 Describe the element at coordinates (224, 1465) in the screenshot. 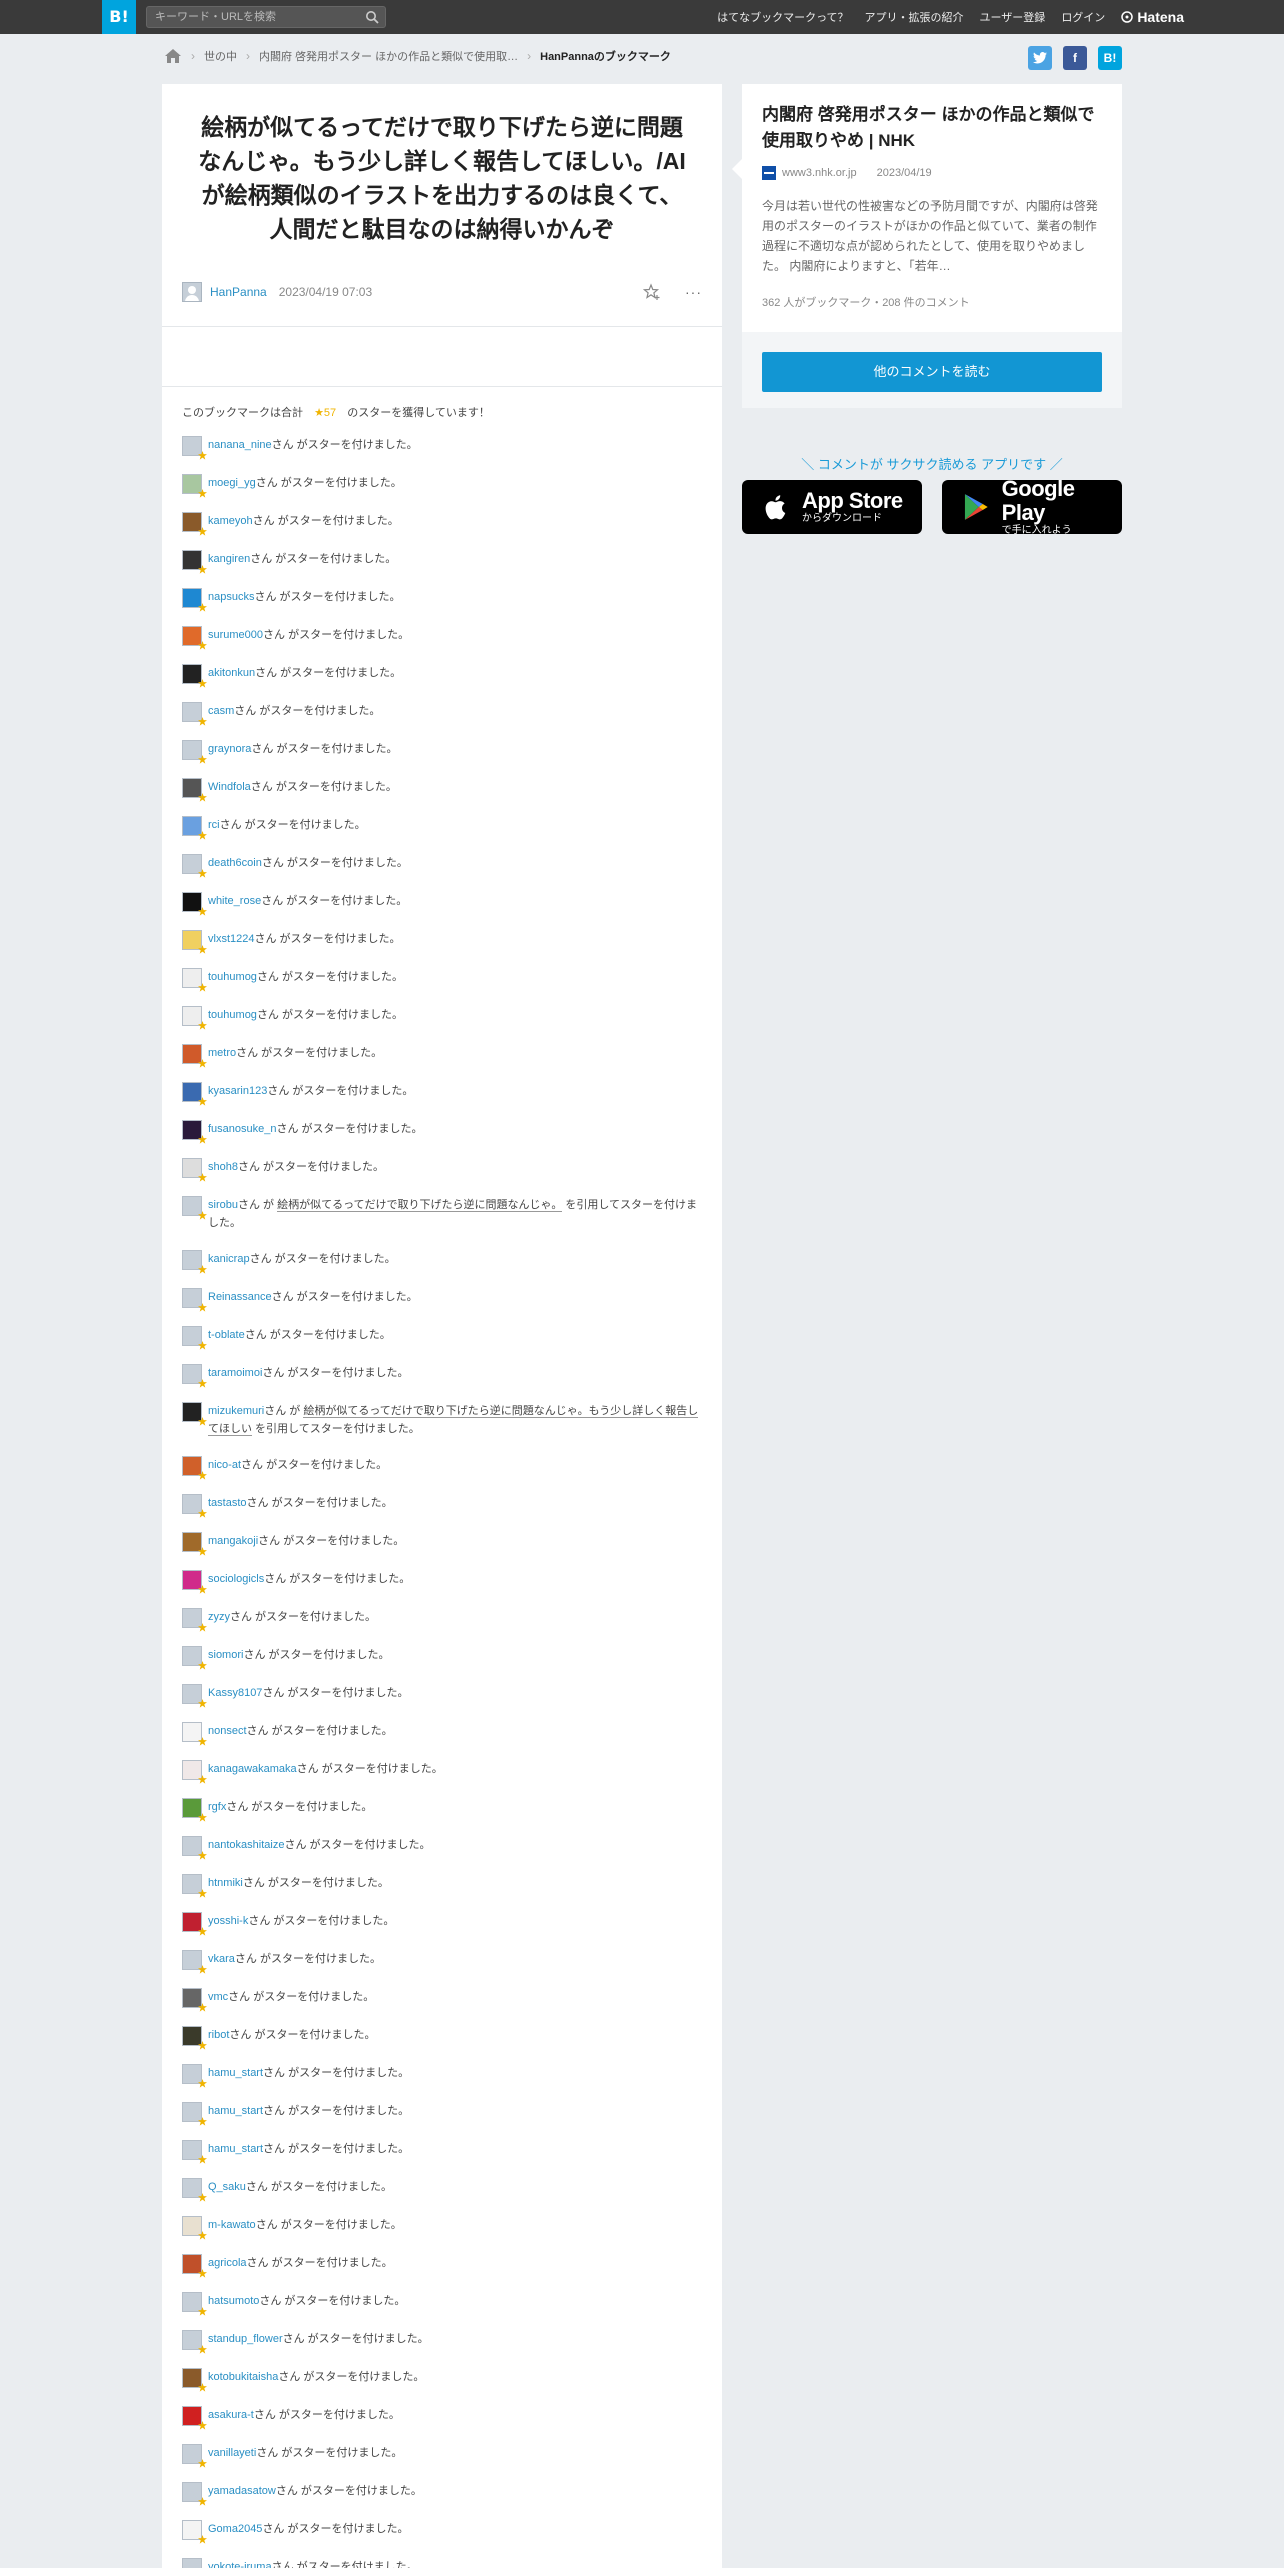

I see `star-user-link: nico-at` at that location.